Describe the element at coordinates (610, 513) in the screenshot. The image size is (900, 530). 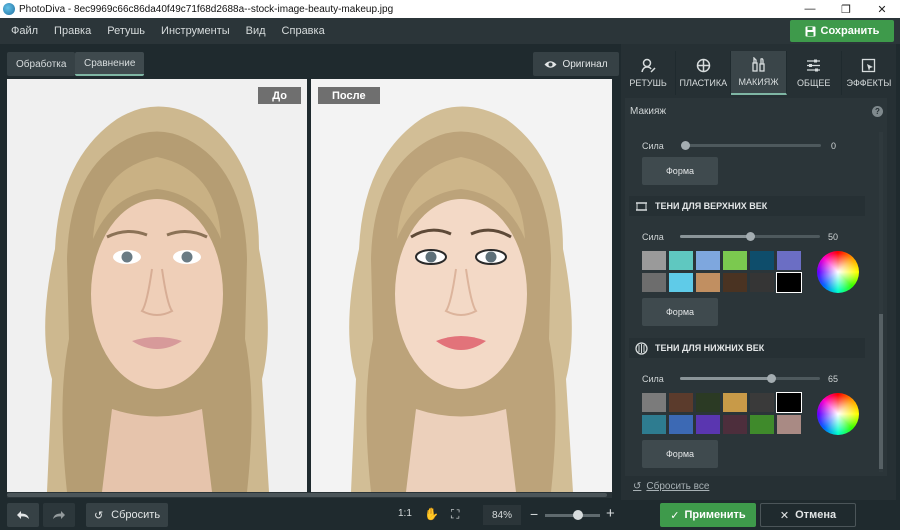
I see `zoom-in-icon: +` at that location.